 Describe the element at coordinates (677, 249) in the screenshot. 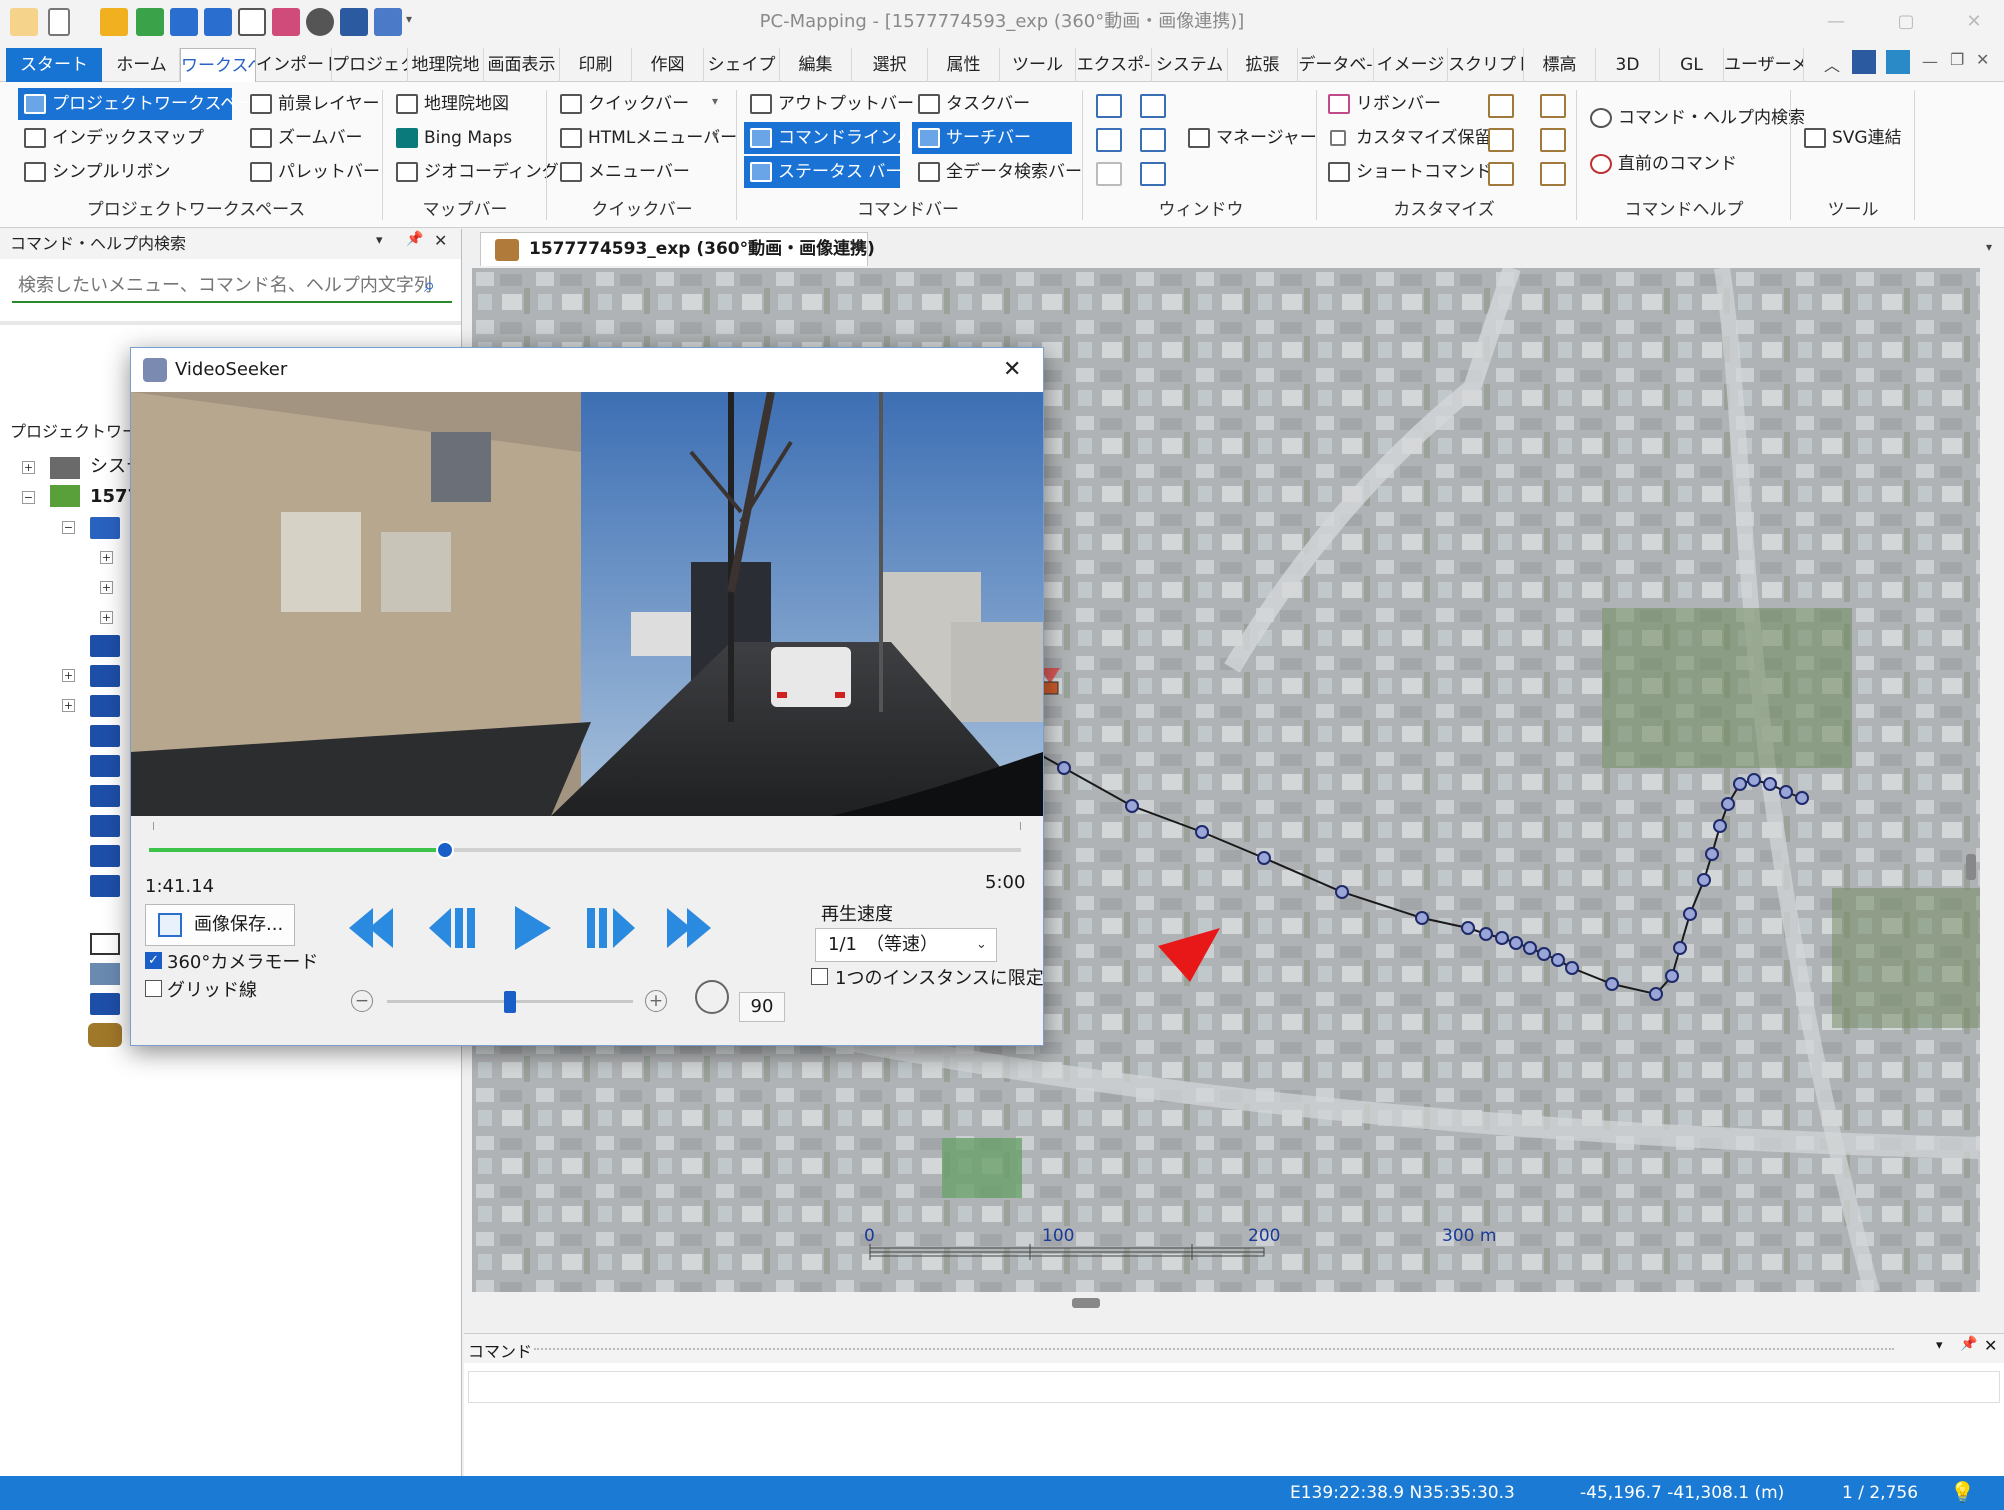

I see `document-tab: 1577774593_exp (360°動画・画像連携)` at that location.